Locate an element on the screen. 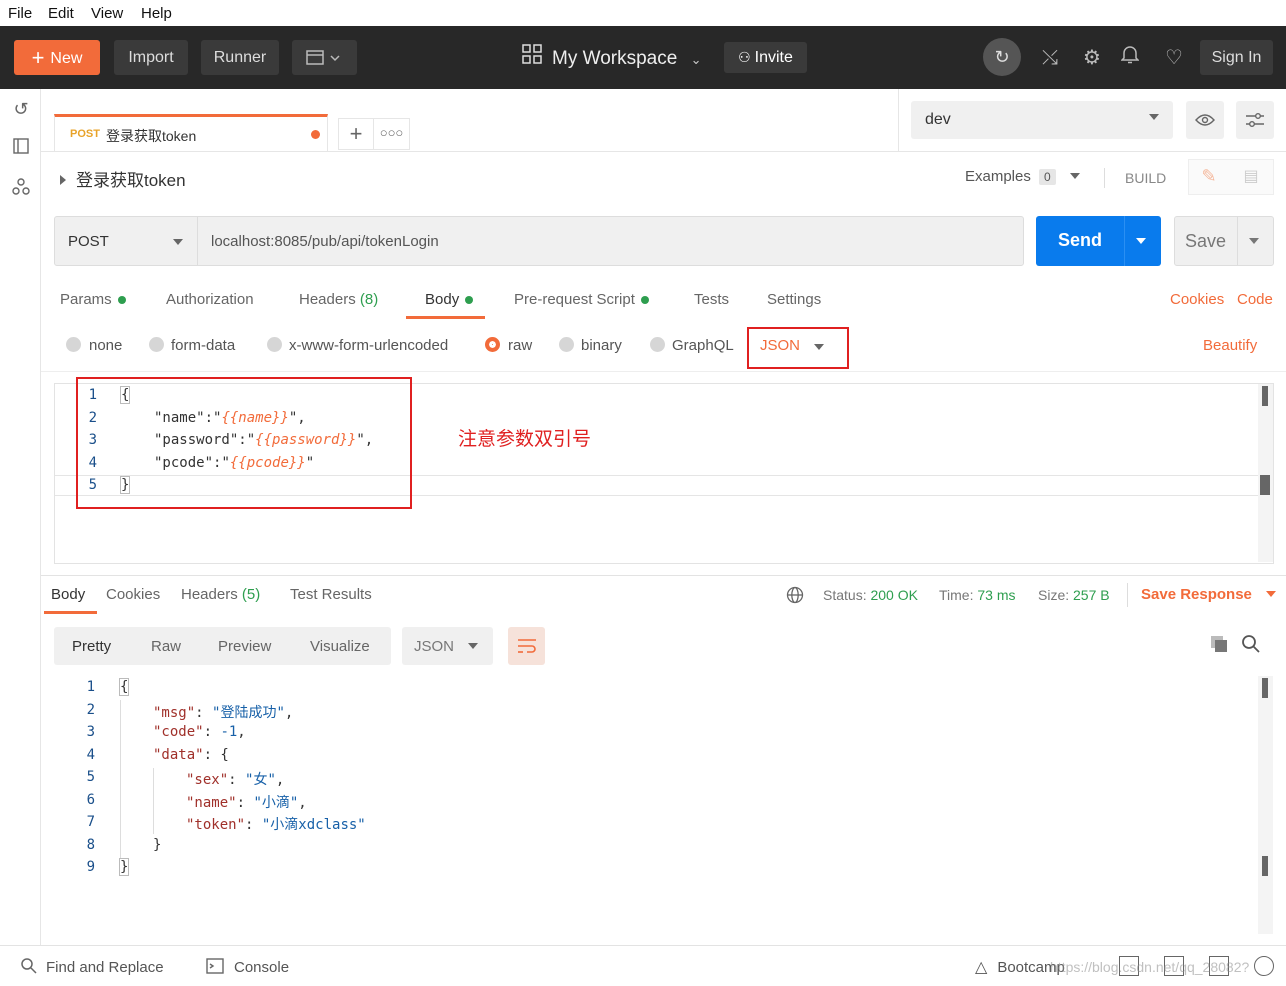 This screenshot has width=1286, height=986. line-number: 7 is located at coordinates (90, 822).